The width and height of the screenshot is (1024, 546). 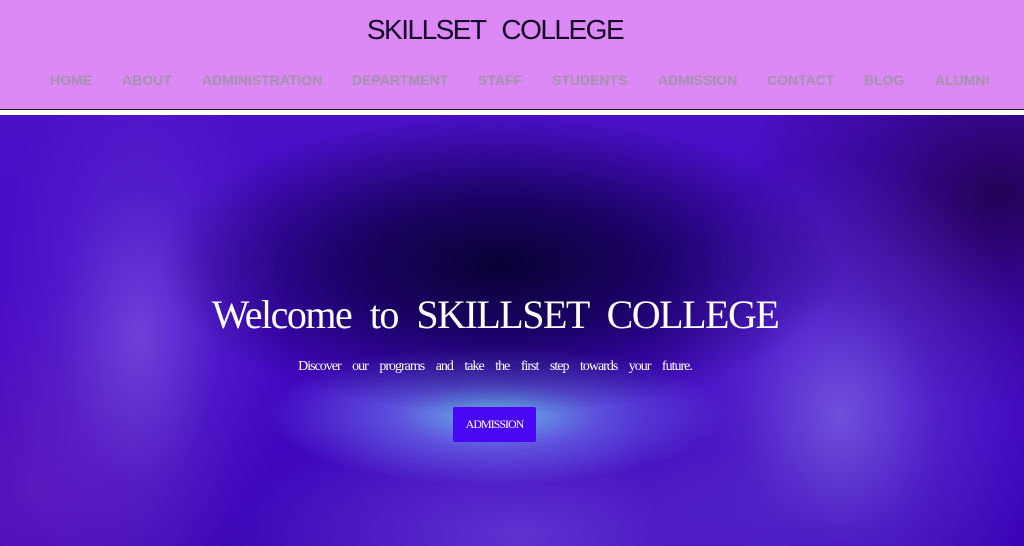 I want to click on nav-link-alumni: ALUMNI, so click(x=962, y=80).